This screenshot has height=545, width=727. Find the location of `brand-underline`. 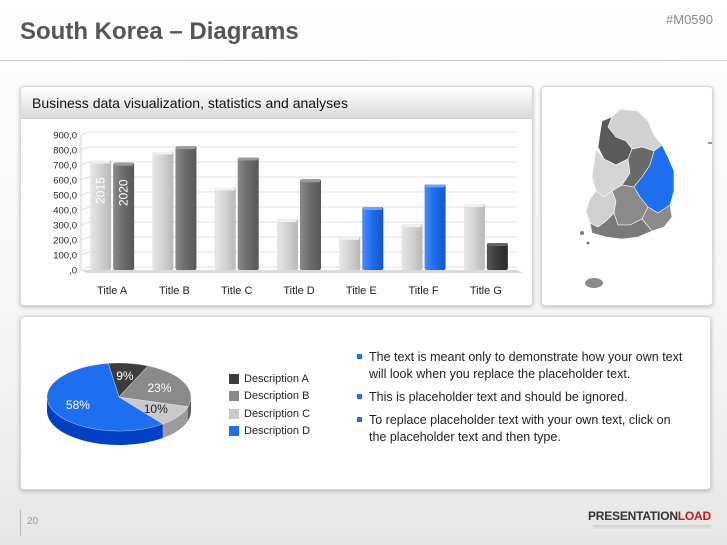

brand-underline is located at coordinates (652, 528).